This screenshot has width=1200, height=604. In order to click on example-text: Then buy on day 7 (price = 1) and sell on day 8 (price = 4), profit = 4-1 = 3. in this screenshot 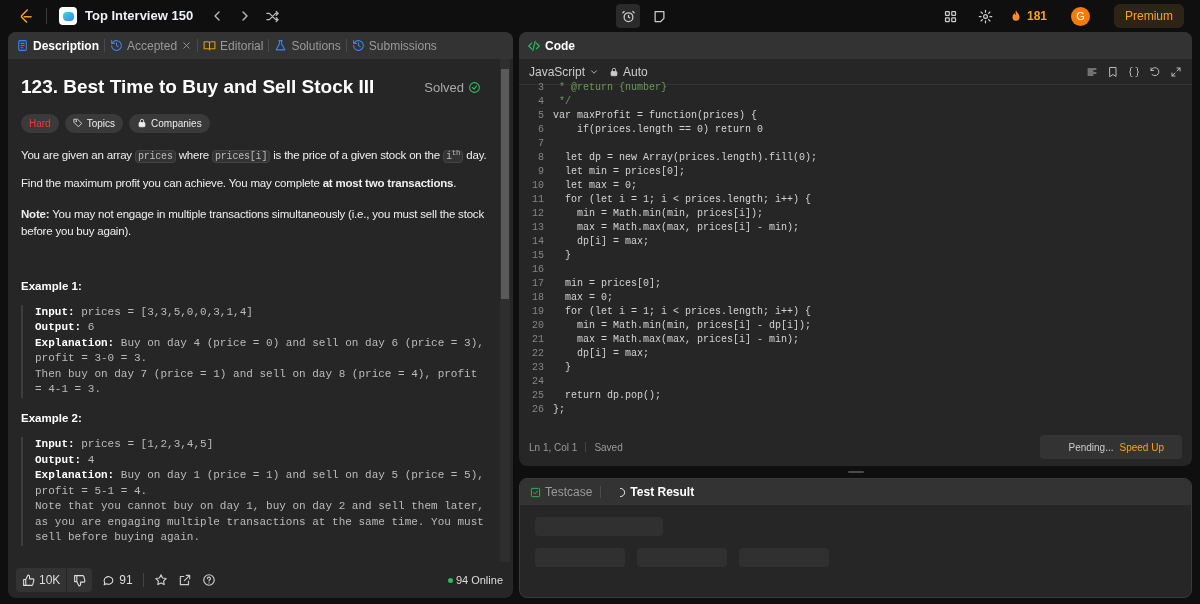, I will do `click(257, 382)`.